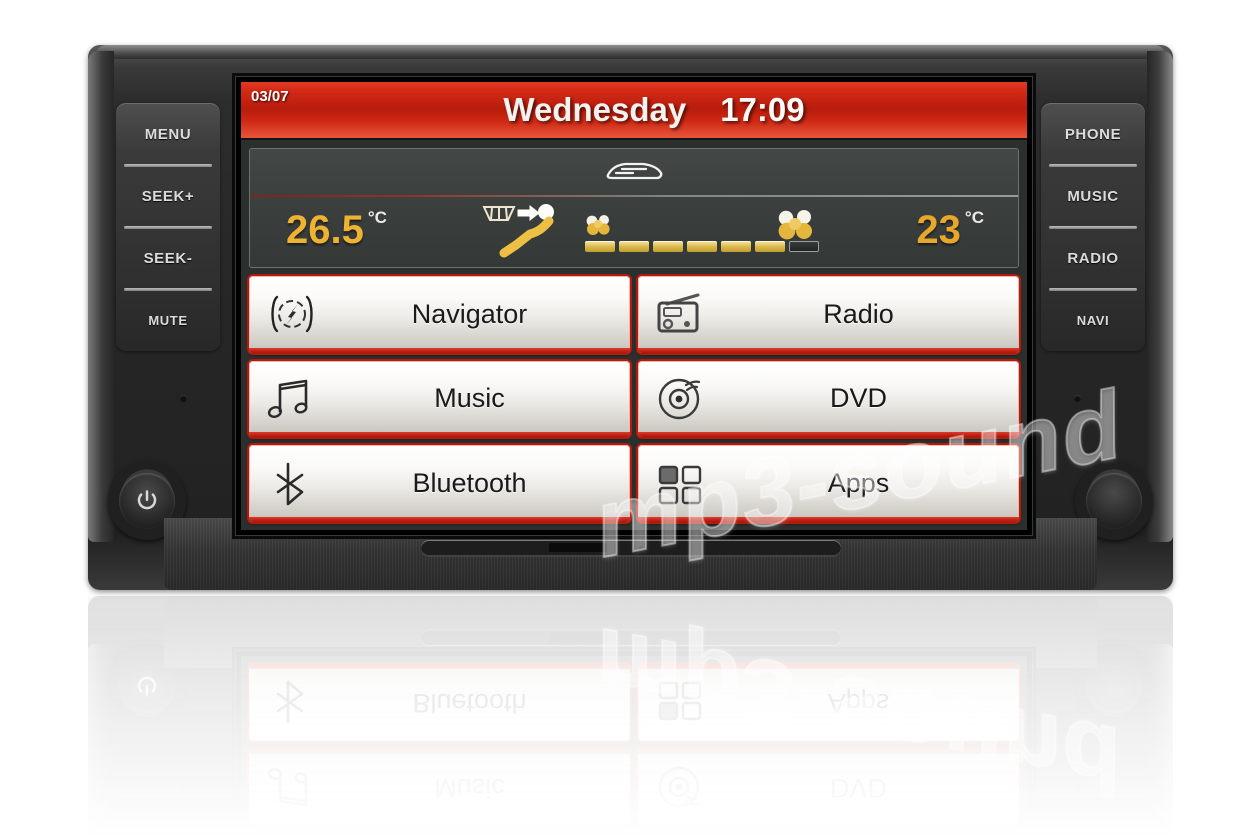 This screenshot has width=1260, height=840. I want to click on reflection-music-note-icon, so click(292, 787).